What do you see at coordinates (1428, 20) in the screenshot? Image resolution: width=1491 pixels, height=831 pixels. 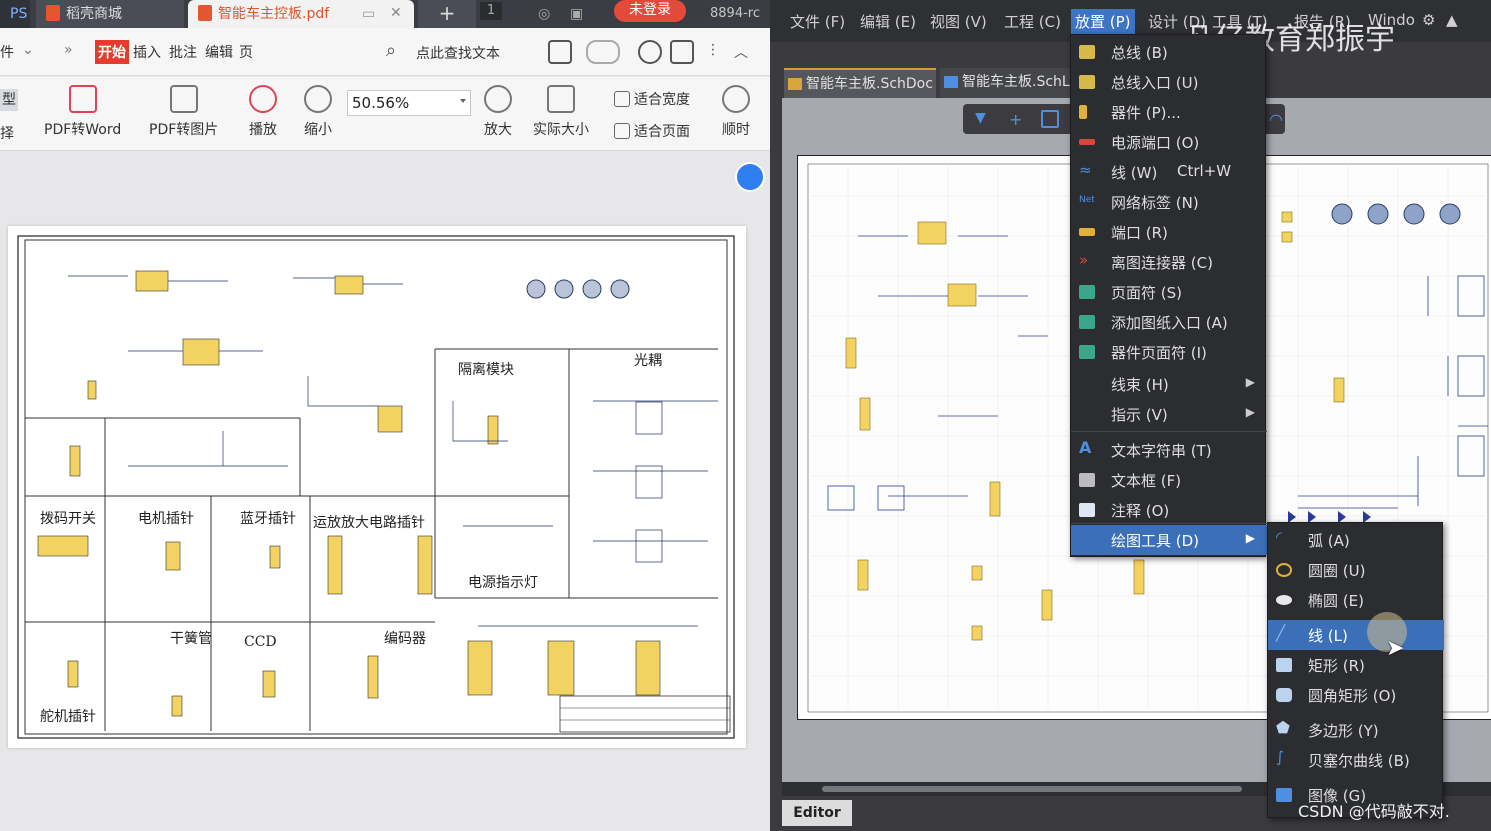 I see `gear-icon: ⚙` at bounding box center [1428, 20].